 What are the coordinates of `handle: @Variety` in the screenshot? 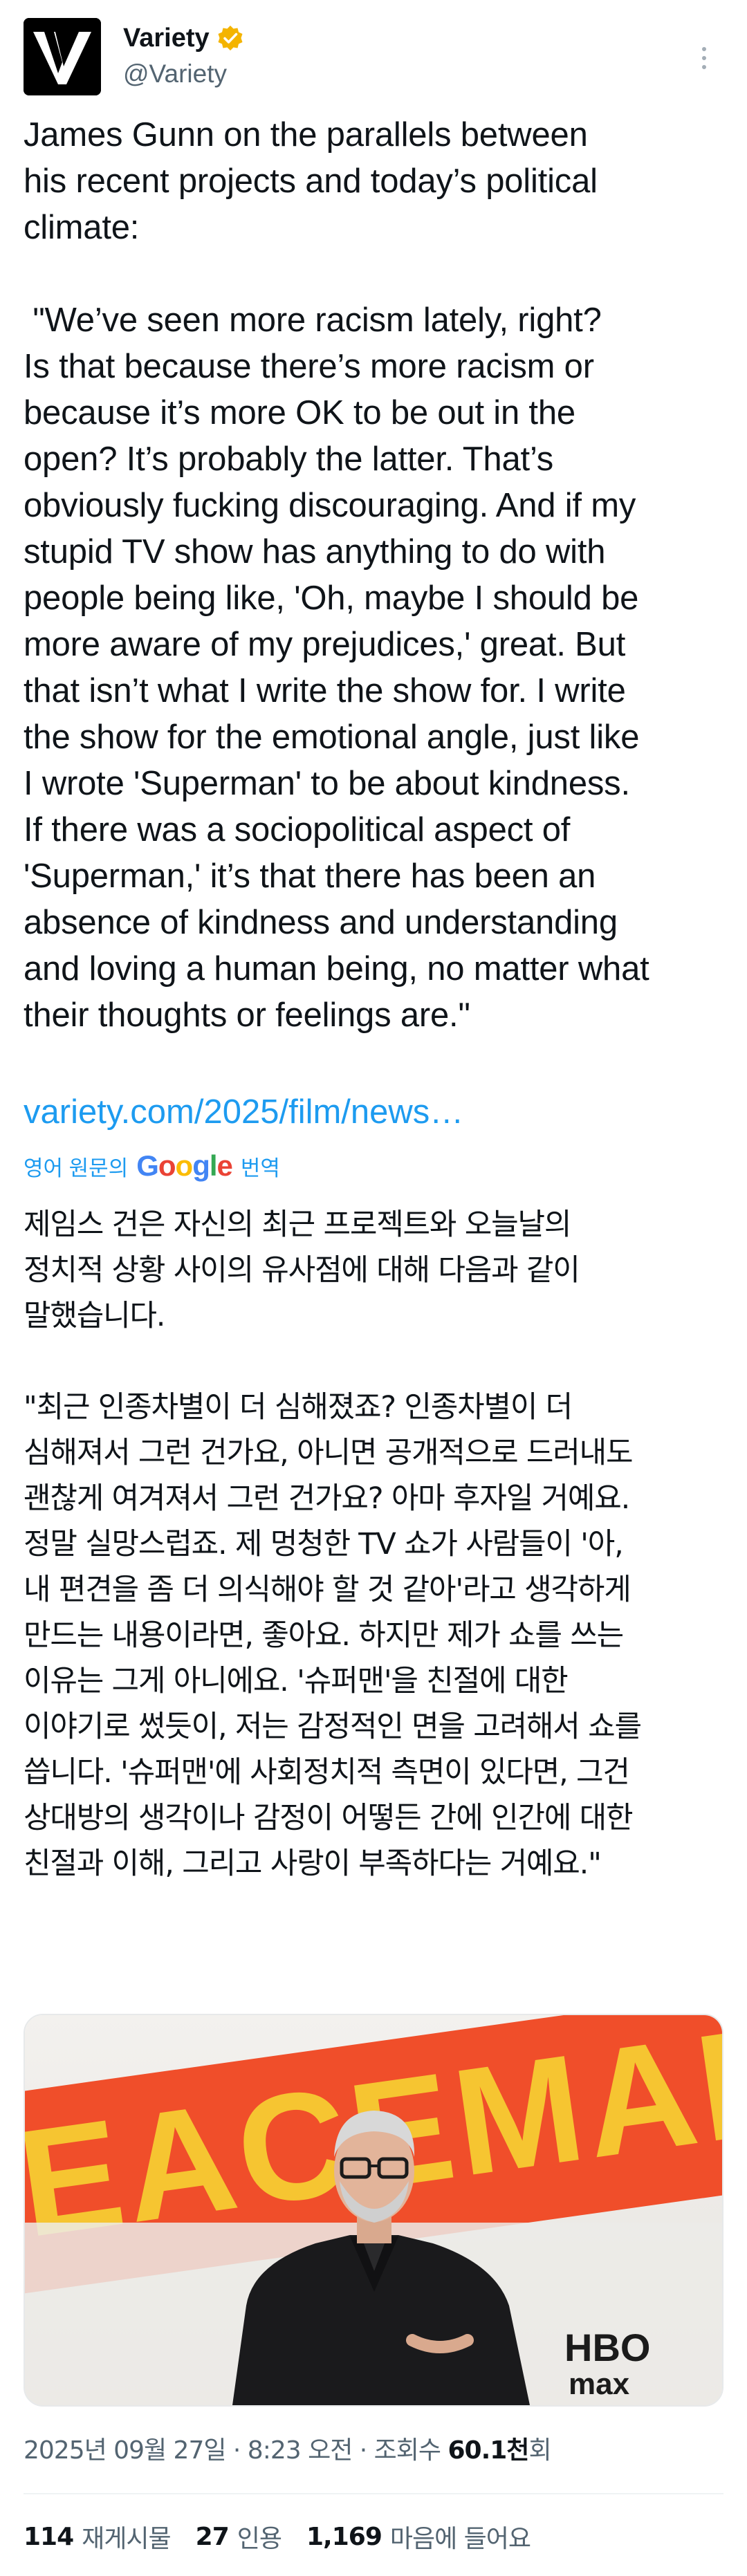 It's located at (175, 74).